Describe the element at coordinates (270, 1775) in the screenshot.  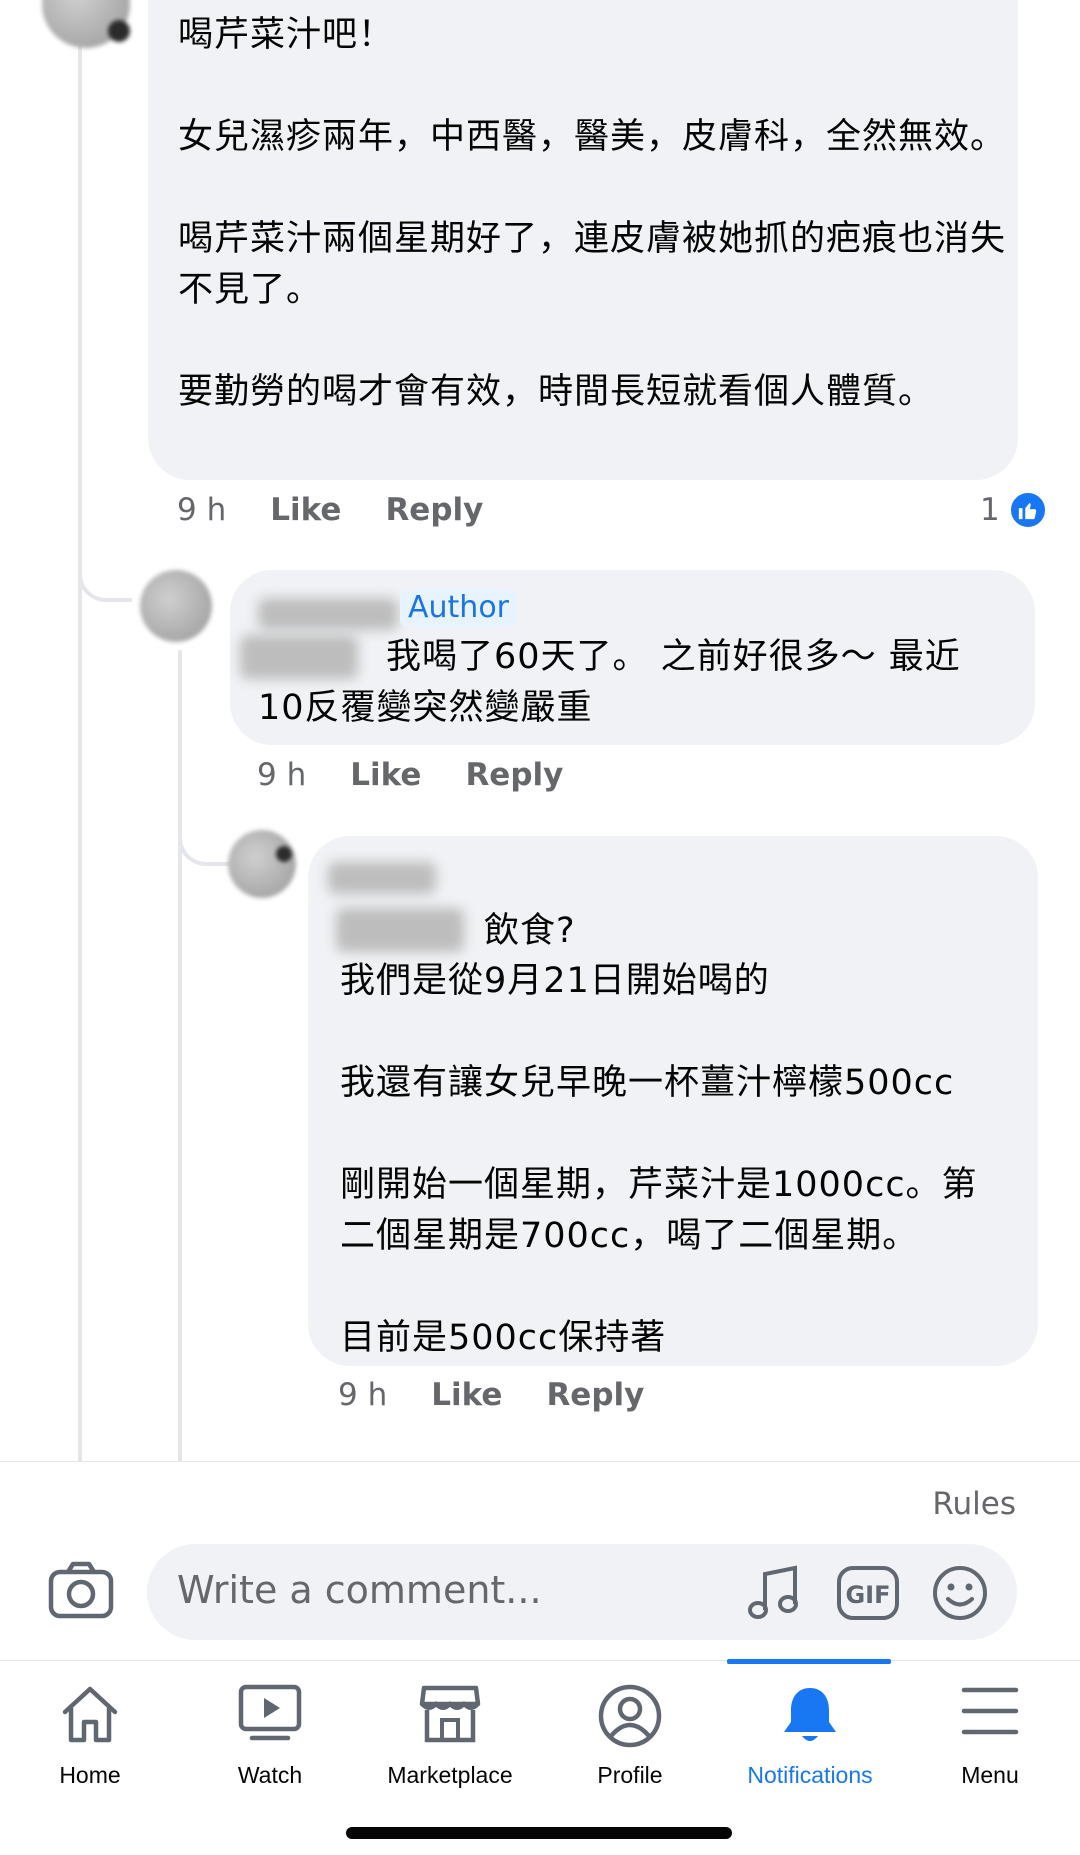
I see `nav-label: Watch` at that location.